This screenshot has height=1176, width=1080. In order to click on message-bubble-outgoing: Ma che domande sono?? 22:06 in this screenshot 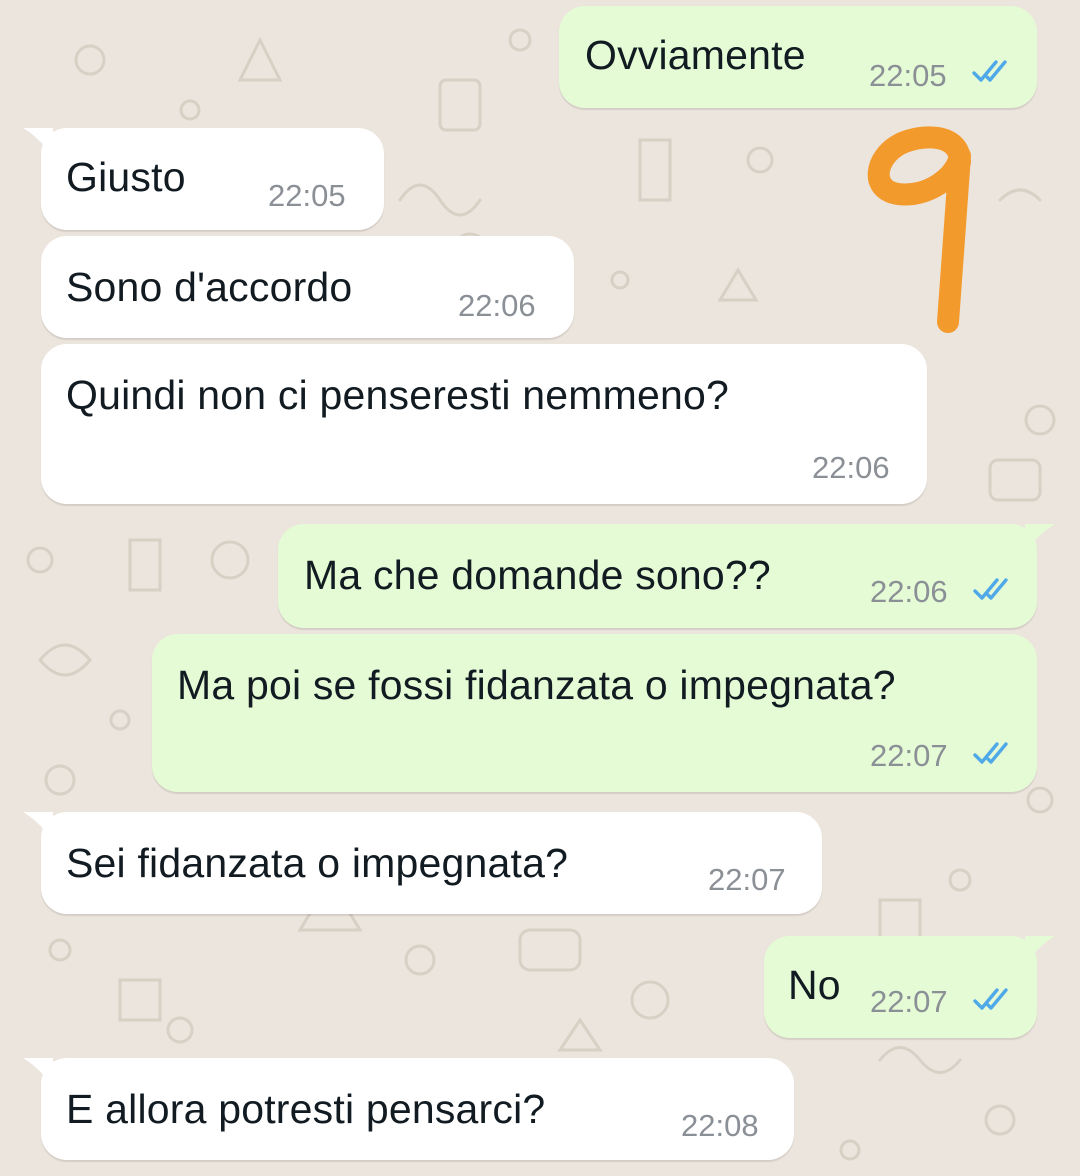, I will do `click(666, 576)`.